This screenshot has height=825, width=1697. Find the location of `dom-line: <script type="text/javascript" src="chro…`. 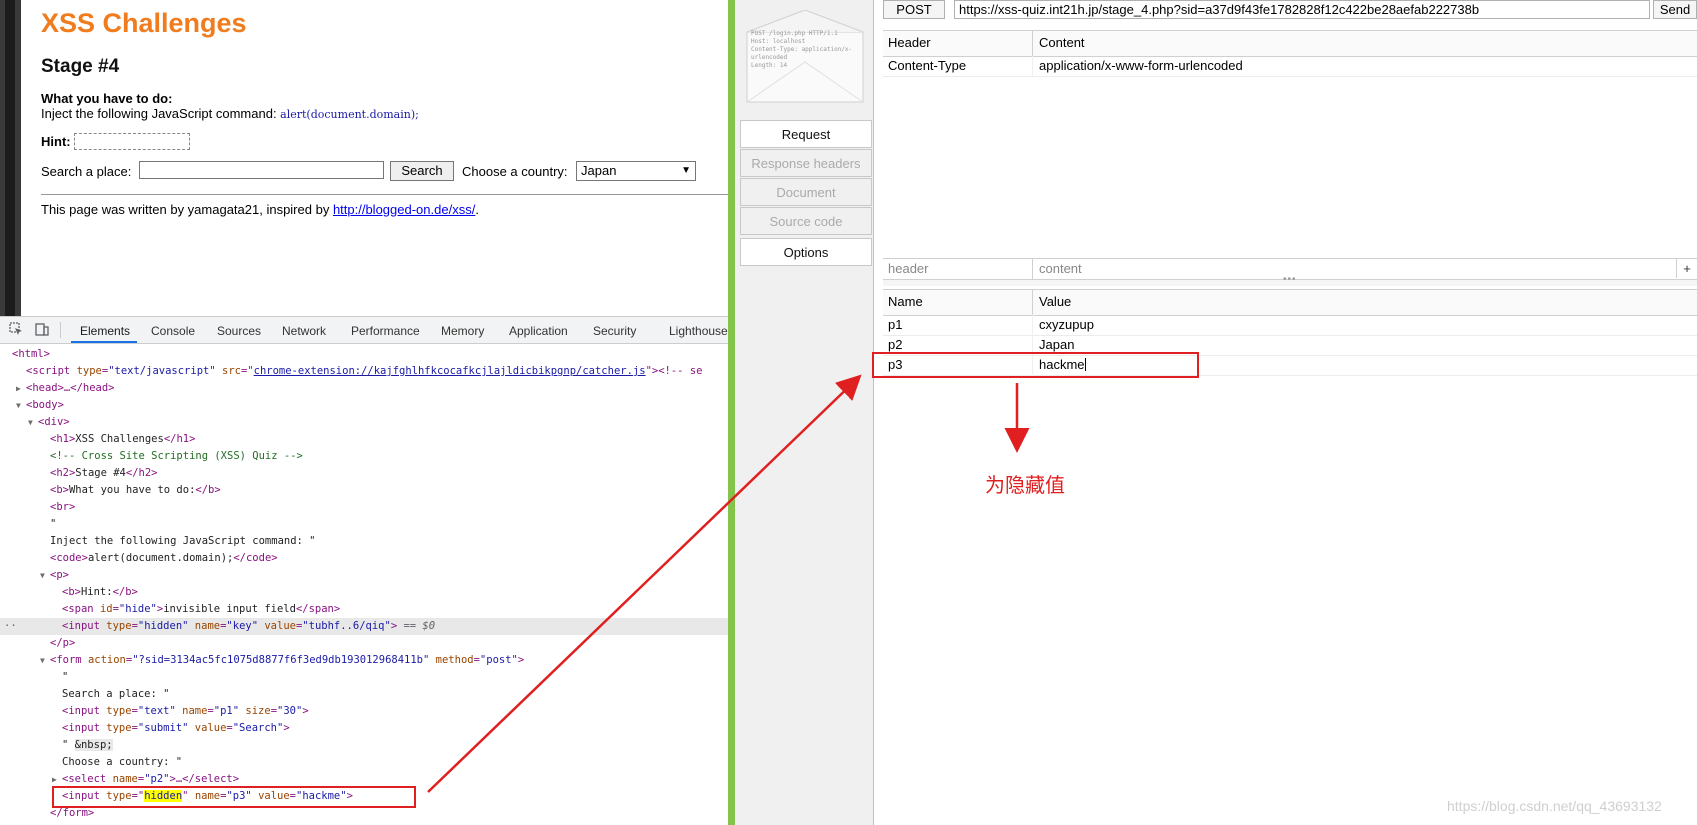

dom-line: <script type="text/javascript" src="chro… is located at coordinates (364, 371).